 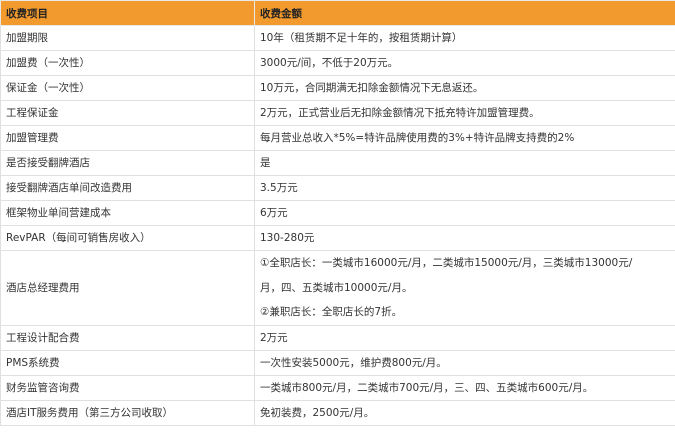 I want to click on table-row: 框架物业单间营建成本 6万元, so click(x=337, y=213).